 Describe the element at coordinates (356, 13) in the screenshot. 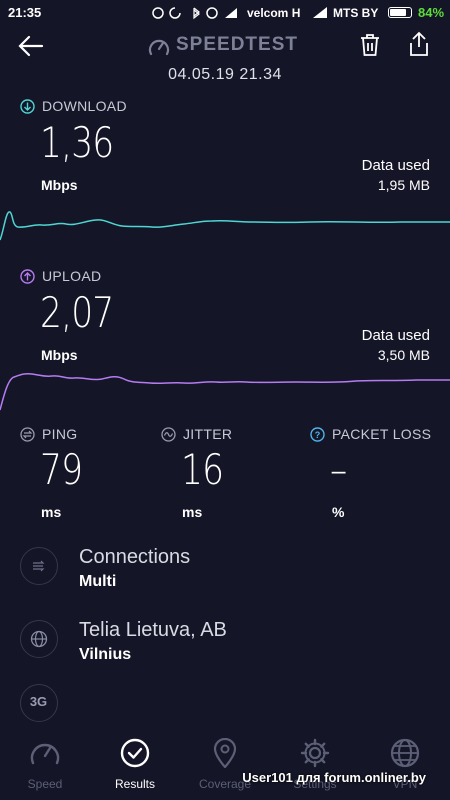

I see `carrier-mts: MTS BY` at that location.